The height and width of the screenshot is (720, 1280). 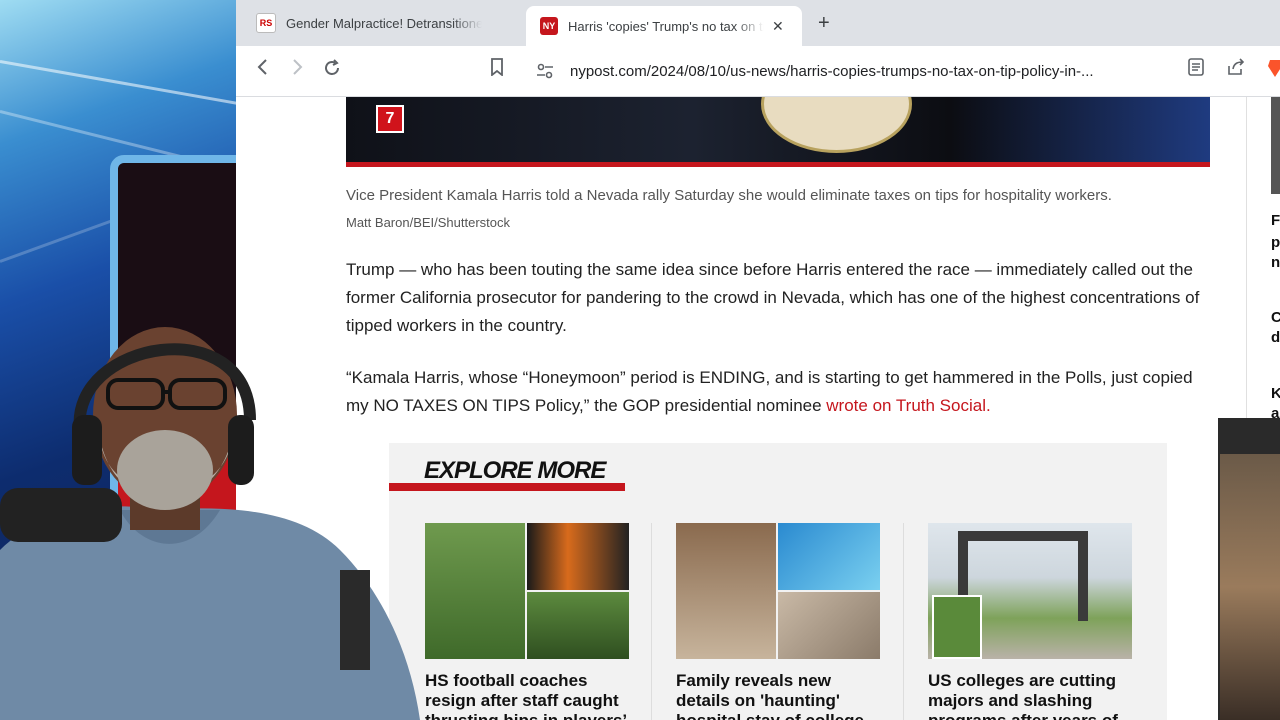 What do you see at coordinates (298, 67) in the screenshot?
I see `forward-arrow-icon` at bounding box center [298, 67].